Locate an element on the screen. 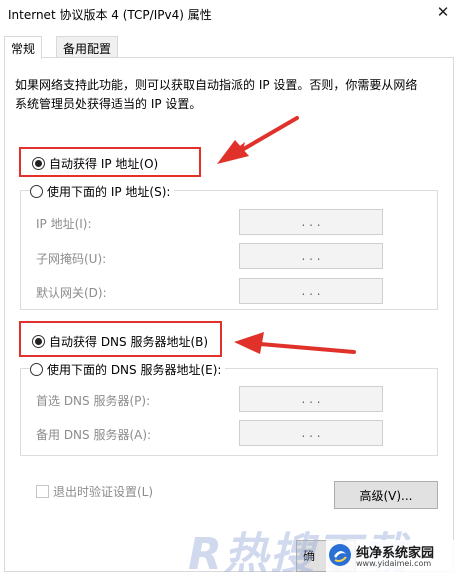 The width and height of the screenshot is (458, 572). tab-bar: 常规 备用配置 is located at coordinates (229, 47).